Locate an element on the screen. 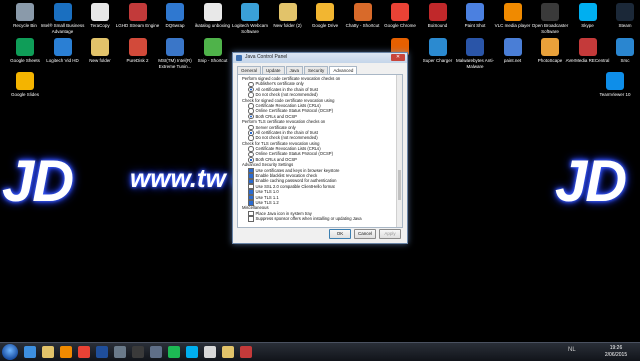 This screenshot has height=361, width=640. checkbox is located at coordinates (251, 219).